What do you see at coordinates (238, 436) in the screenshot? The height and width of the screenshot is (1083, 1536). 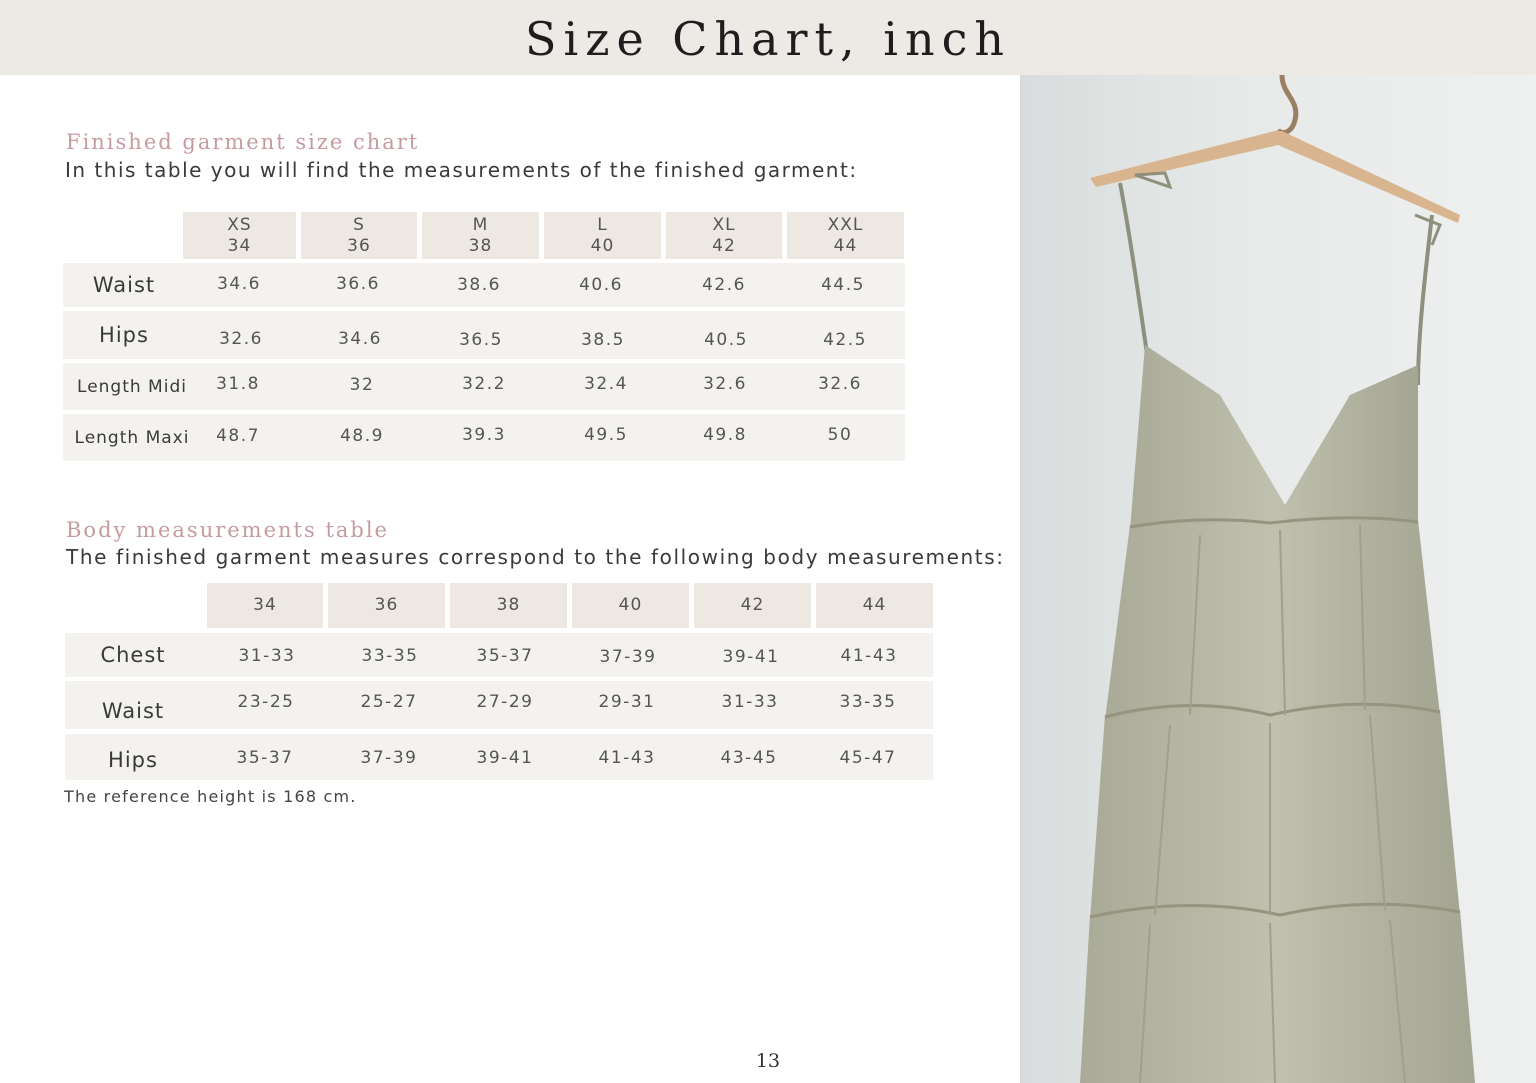 I see `cell-value: 48.7` at bounding box center [238, 436].